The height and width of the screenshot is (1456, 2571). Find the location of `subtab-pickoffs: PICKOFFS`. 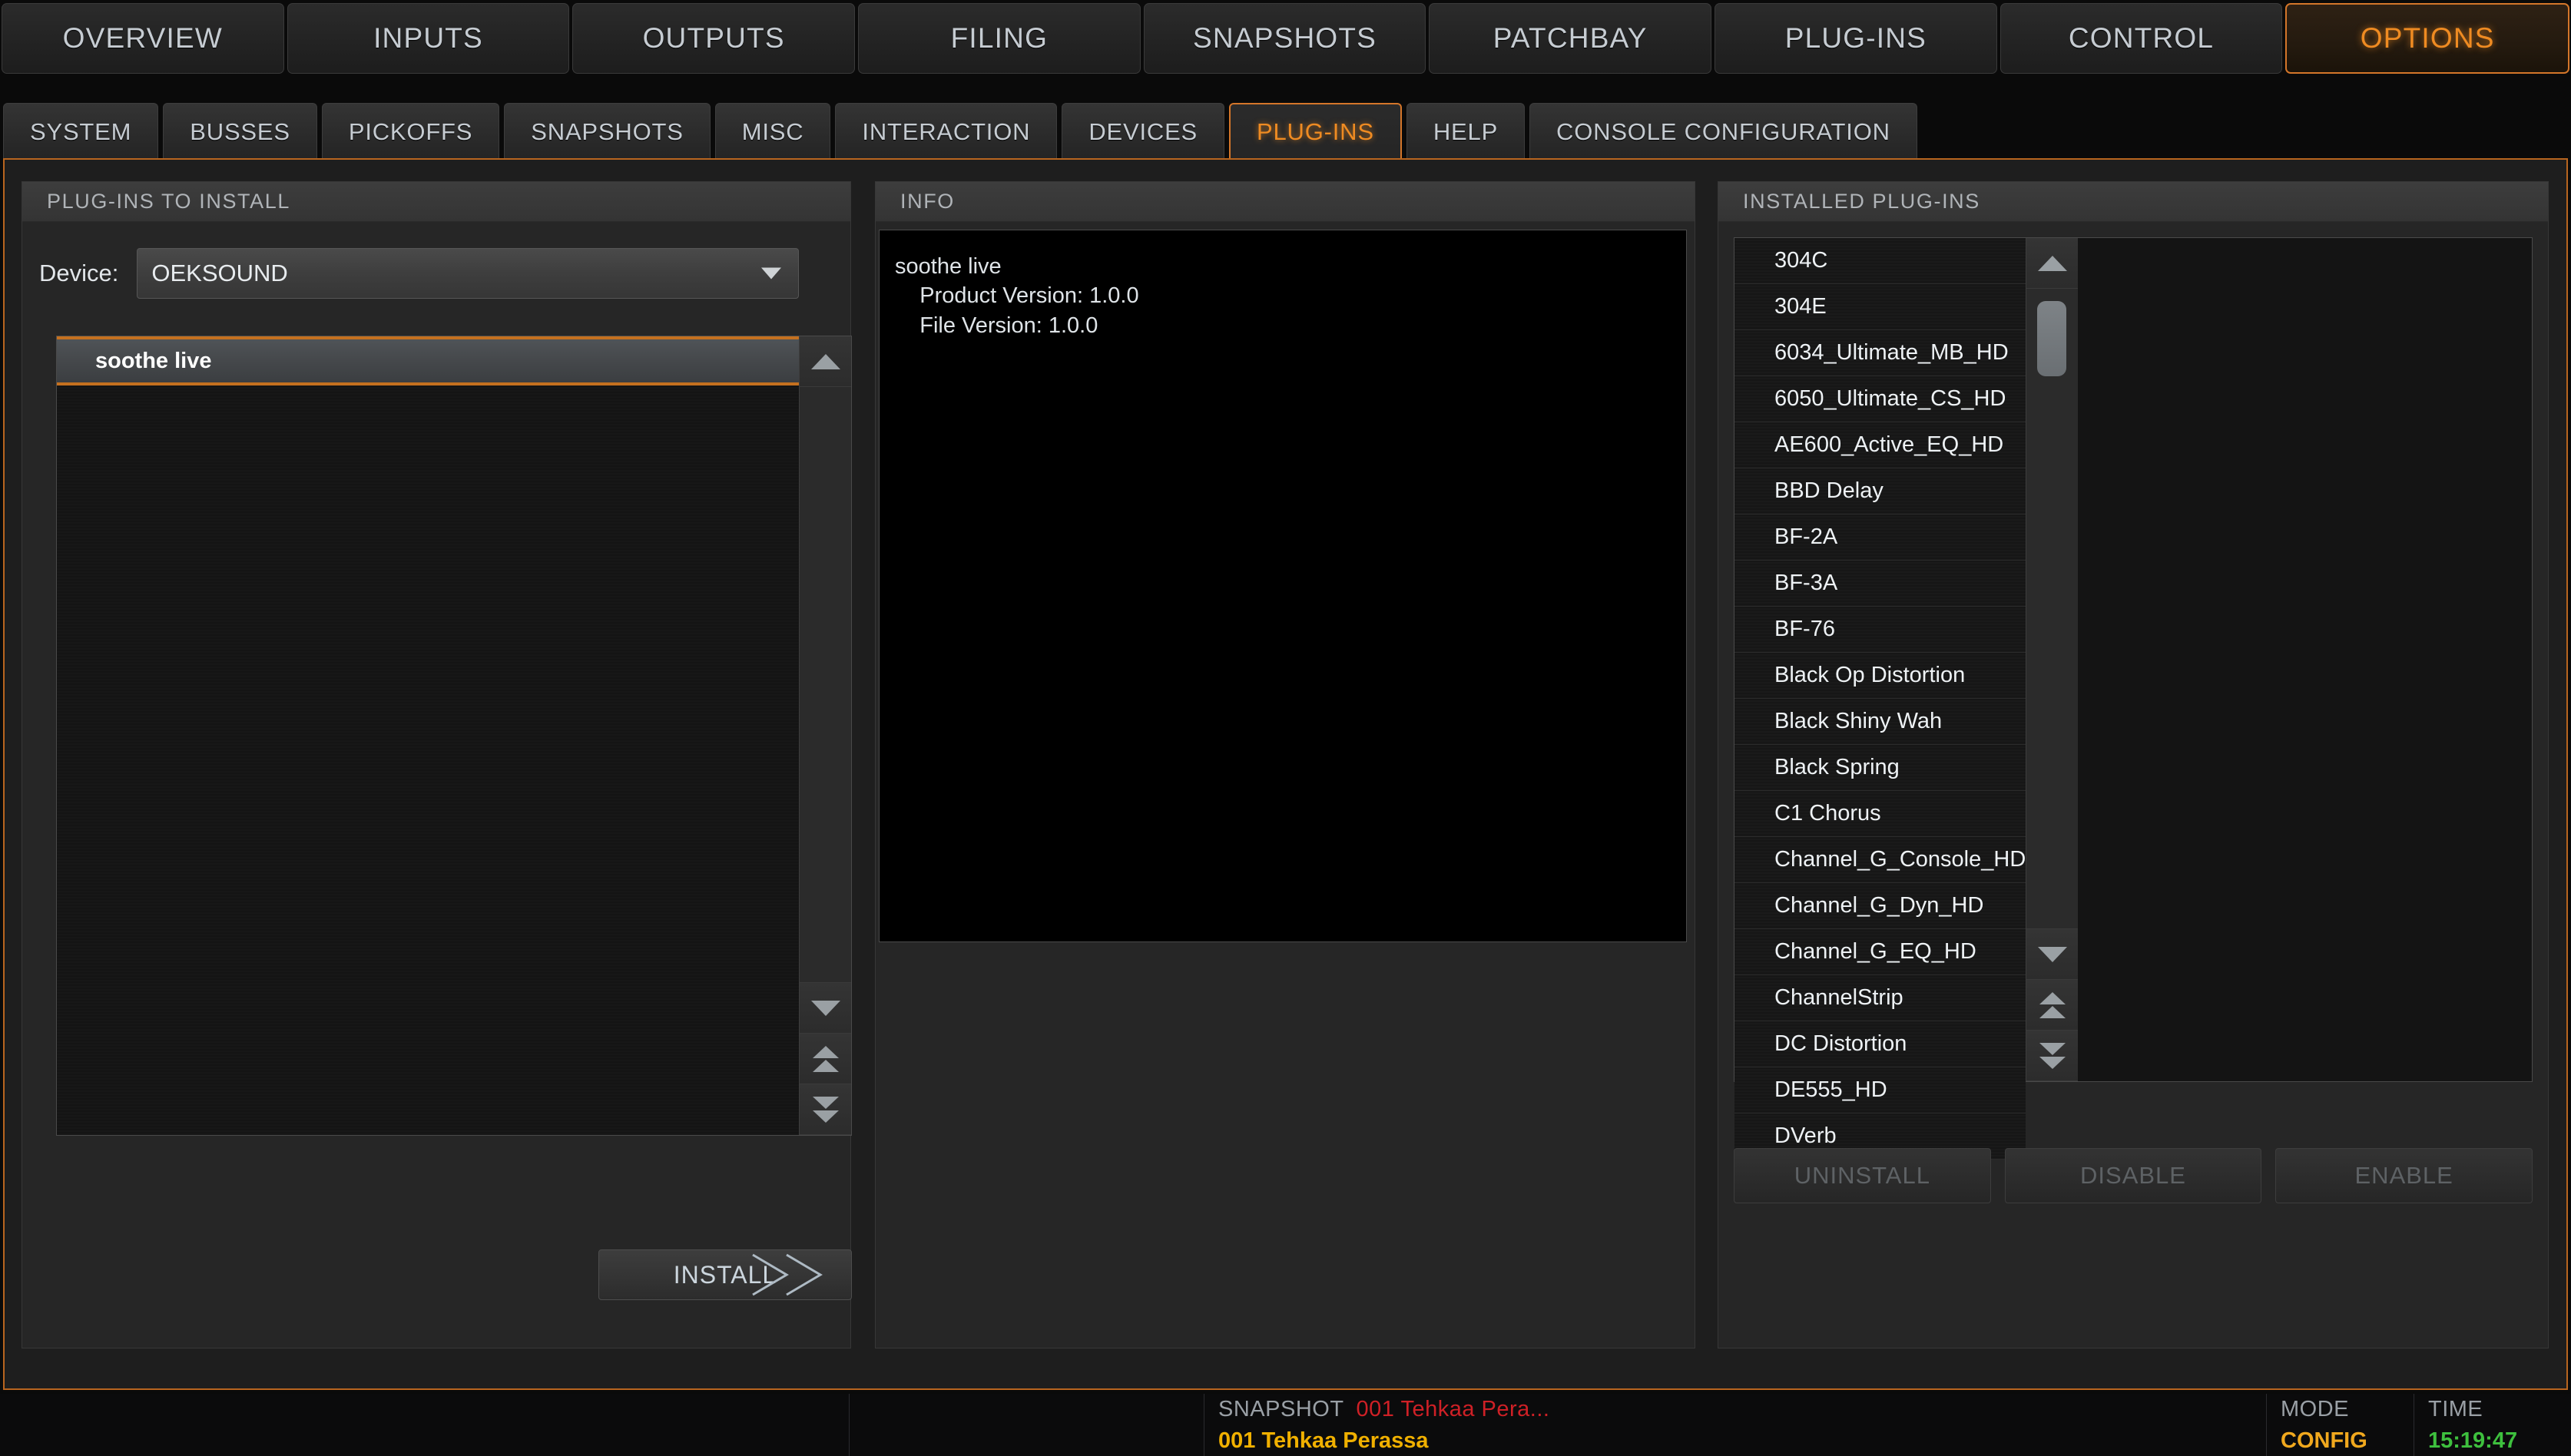

subtab-pickoffs: PICKOFFS is located at coordinates (410, 131).